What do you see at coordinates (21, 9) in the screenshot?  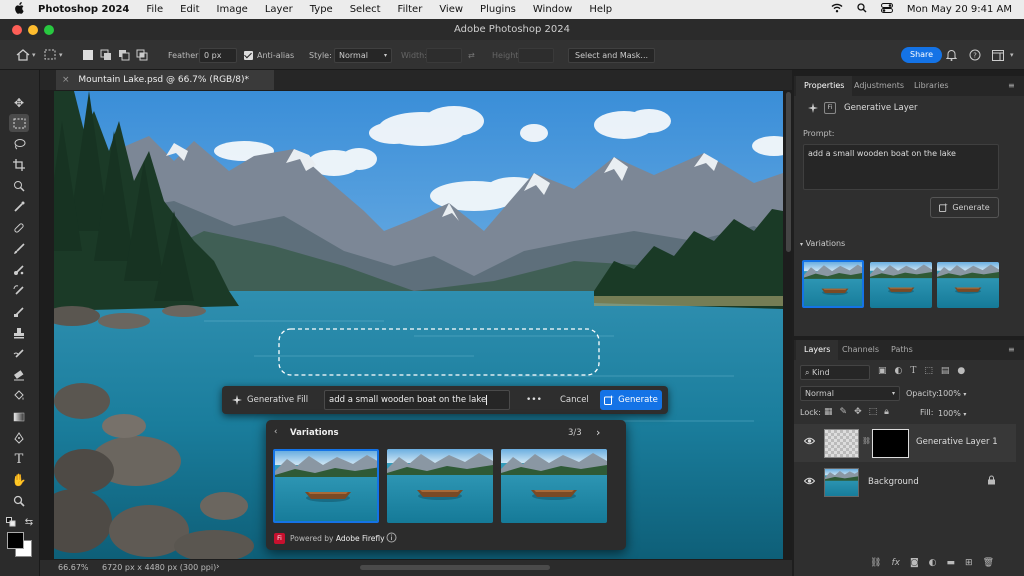 I see `apple-icon` at bounding box center [21, 9].